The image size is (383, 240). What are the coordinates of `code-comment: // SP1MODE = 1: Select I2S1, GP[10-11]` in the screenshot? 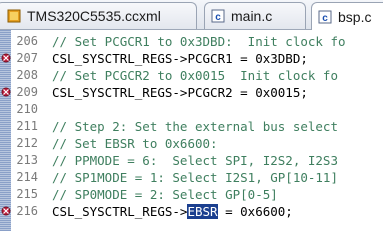 It's located at (195, 177).